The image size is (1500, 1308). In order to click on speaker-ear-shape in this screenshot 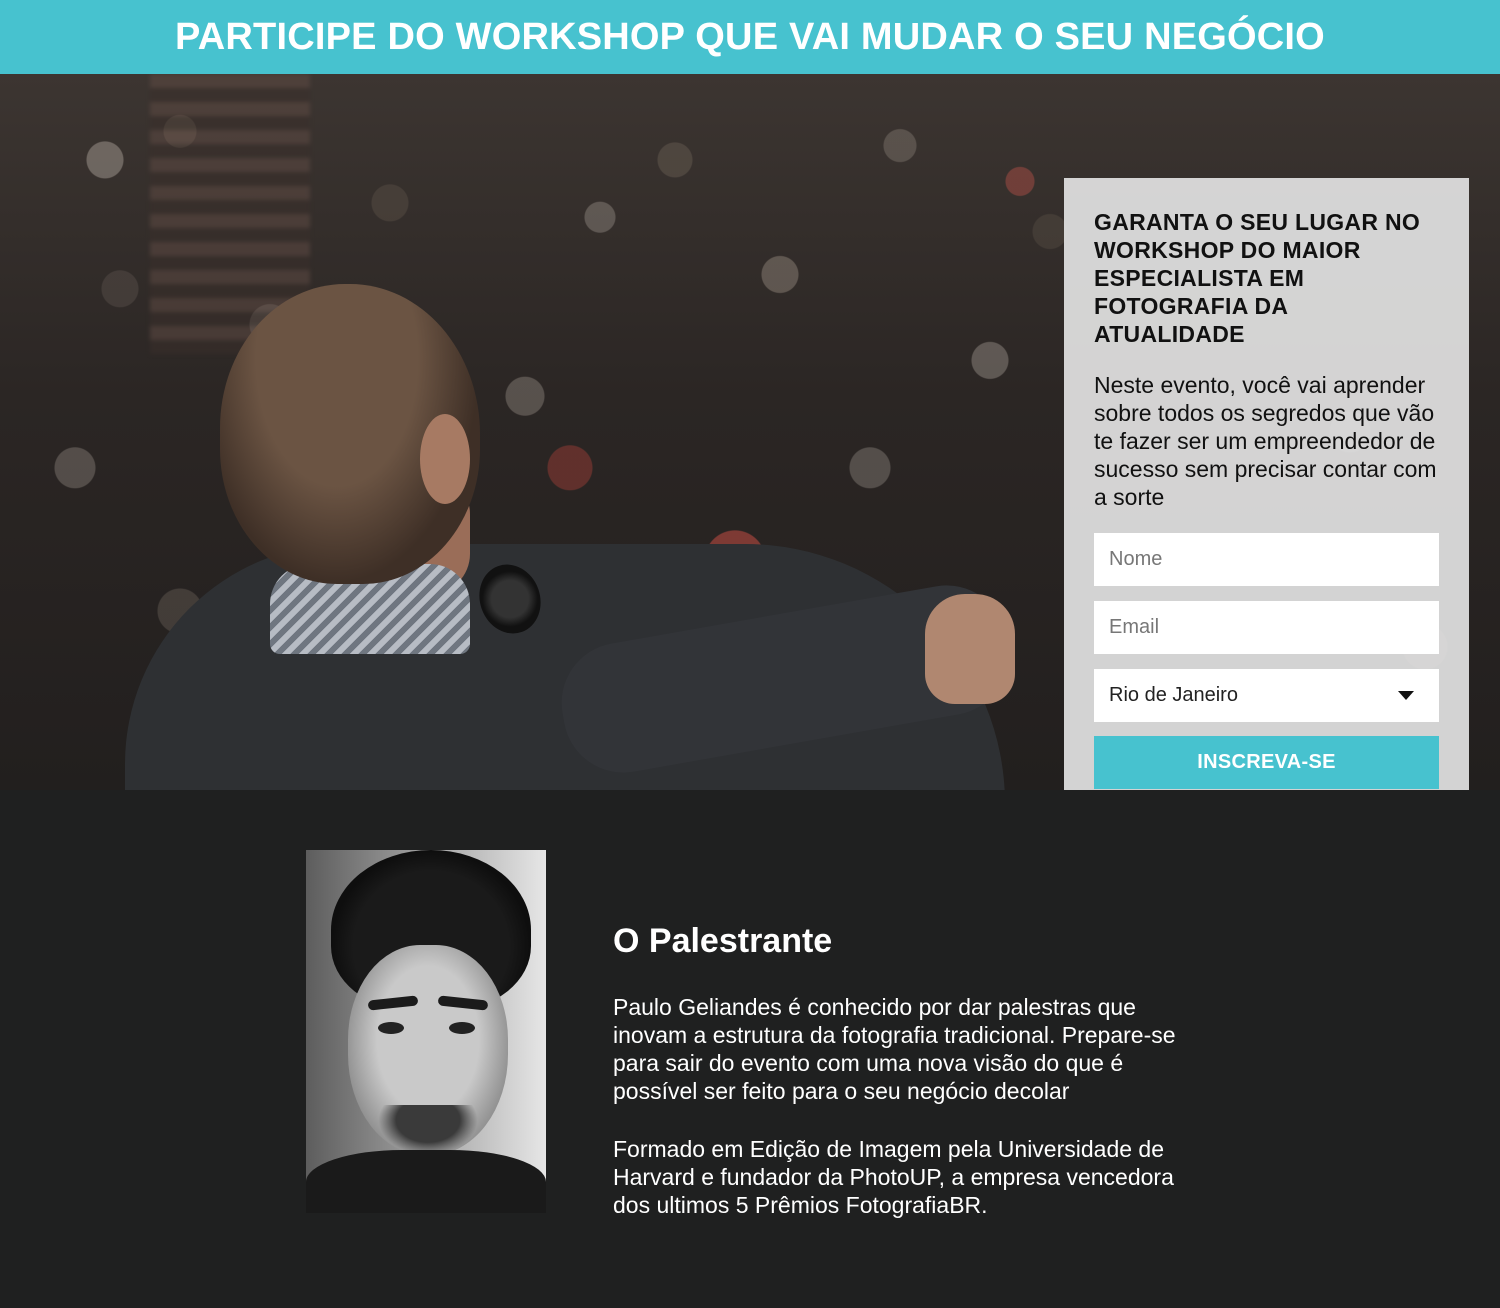, I will do `click(445, 459)`.